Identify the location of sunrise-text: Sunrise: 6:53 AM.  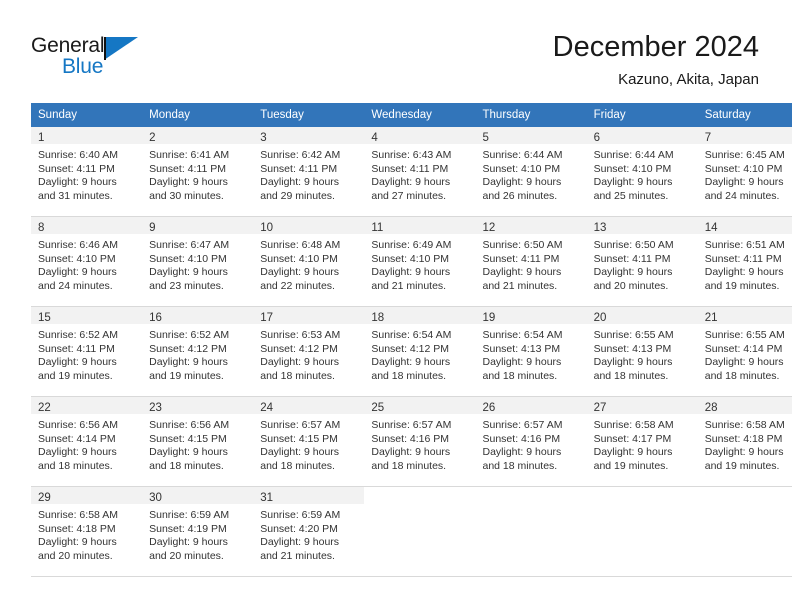
(300, 335).